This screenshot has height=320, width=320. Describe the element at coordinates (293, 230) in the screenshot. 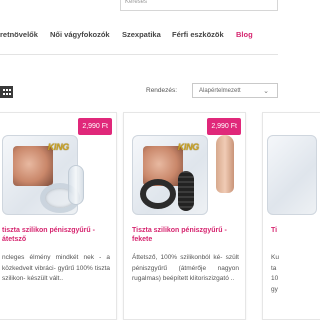

I see `product-title: Ti` at that location.